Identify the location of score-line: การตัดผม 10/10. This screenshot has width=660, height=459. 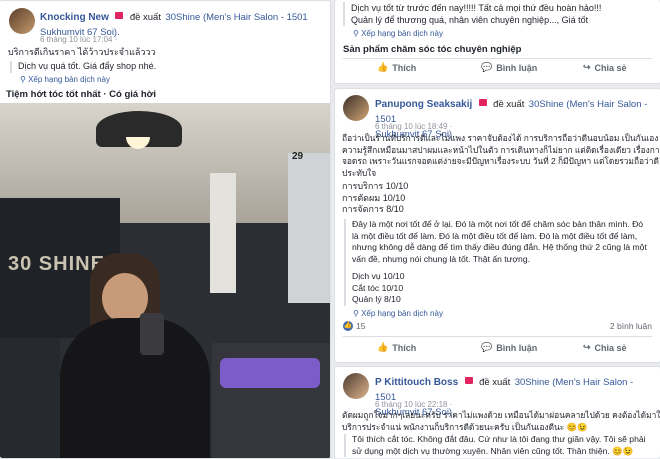
(374, 197).